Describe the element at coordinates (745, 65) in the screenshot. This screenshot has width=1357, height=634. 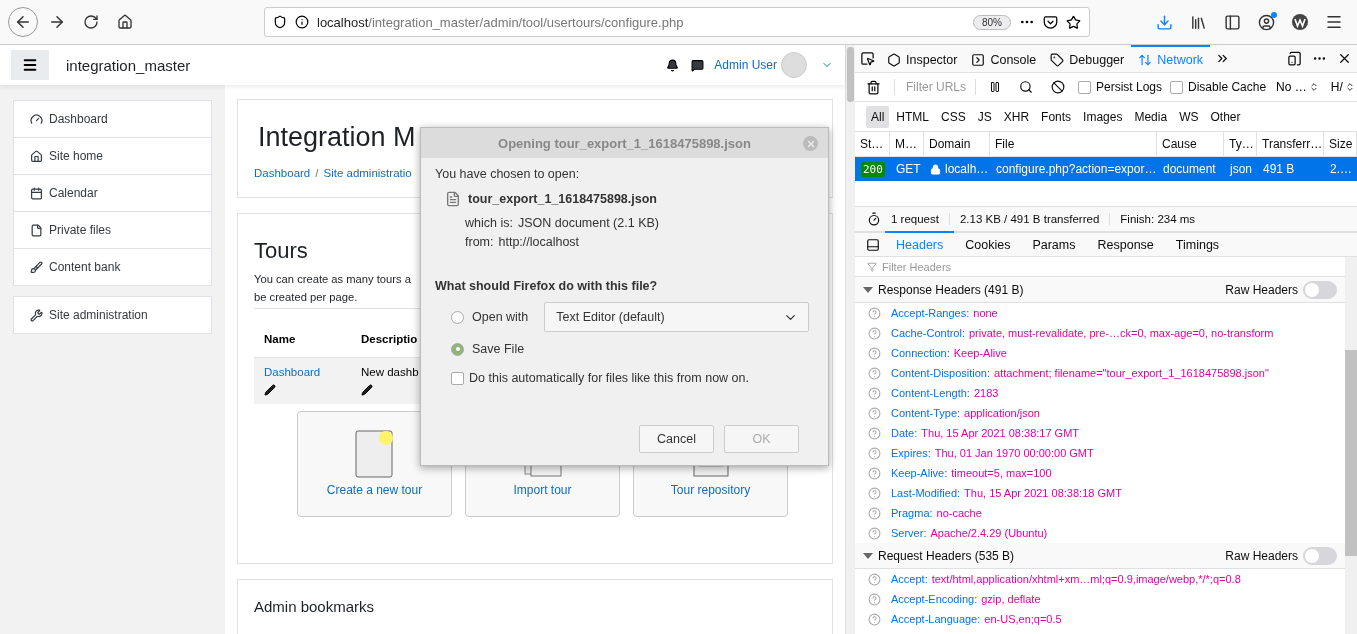
I see `user-menu: Admin User` at that location.